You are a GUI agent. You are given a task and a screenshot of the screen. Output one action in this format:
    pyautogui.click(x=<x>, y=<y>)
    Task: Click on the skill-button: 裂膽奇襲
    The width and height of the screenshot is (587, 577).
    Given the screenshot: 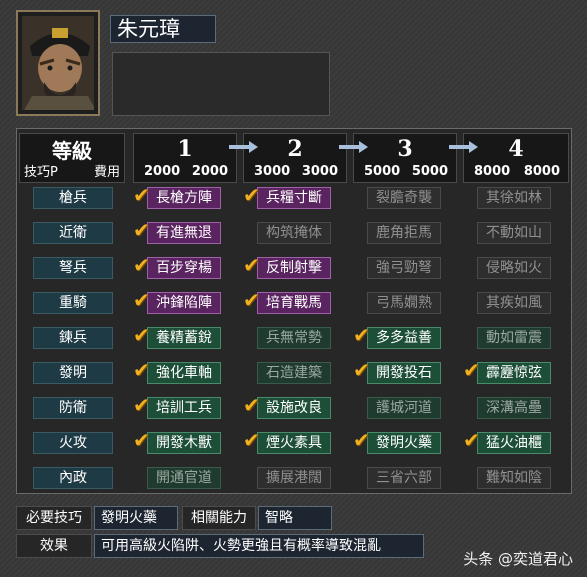 What is the action you would take?
    pyautogui.click(x=404, y=198)
    